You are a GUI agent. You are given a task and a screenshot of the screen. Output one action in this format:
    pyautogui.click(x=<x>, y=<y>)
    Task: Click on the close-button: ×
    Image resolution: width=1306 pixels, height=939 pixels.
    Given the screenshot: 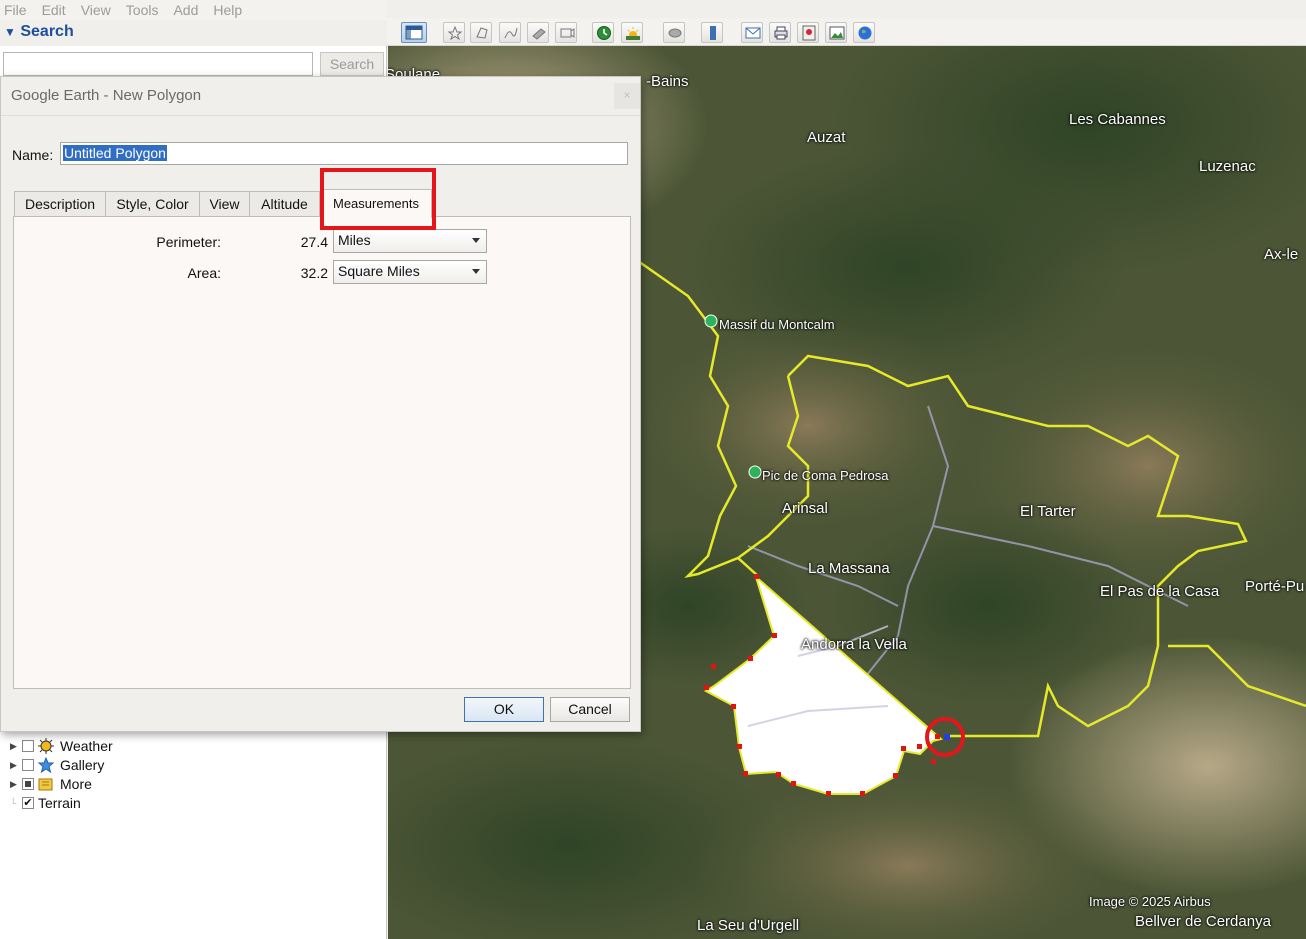 What is the action you would take?
    pyautogui.click(x=627, y=96)
    